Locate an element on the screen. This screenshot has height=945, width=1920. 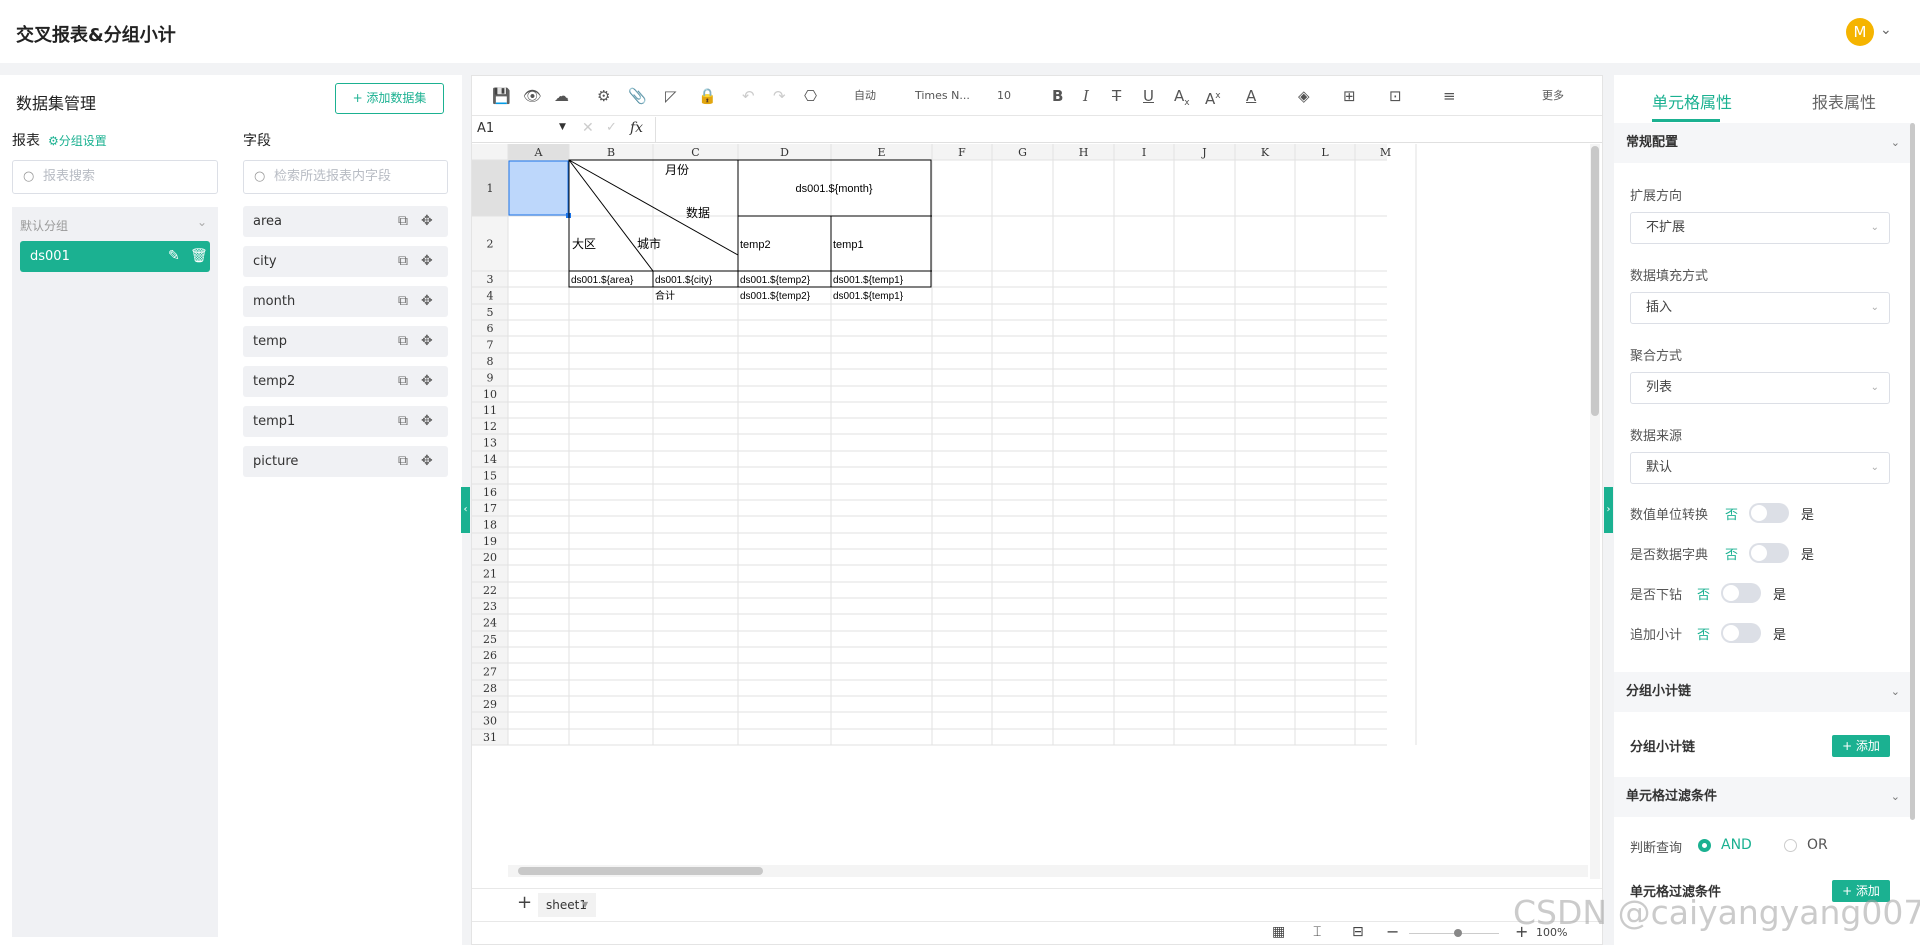
column-header: J is located at coordinates (1203, 152).